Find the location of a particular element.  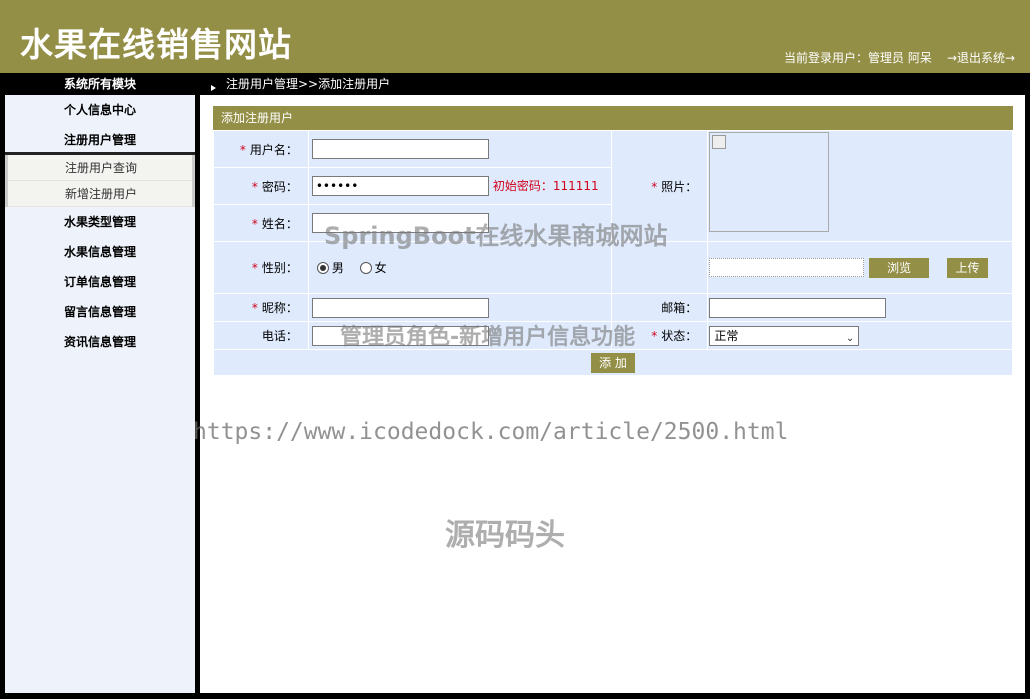

email-label: 邮箱： is located at coordinates (679, 308).